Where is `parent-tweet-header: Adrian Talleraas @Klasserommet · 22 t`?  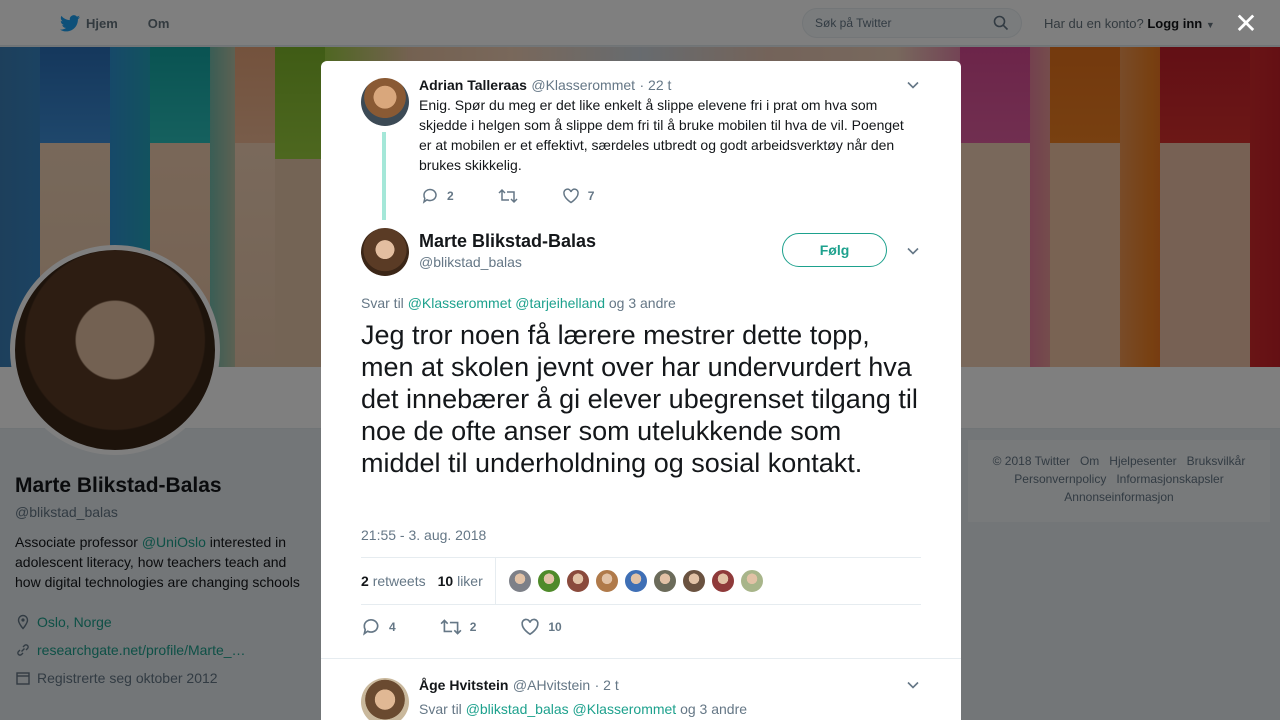
parent-tweet-header: Adrian Talleraas @Klasserommet · 22 t is located at coordinates (545, 86).